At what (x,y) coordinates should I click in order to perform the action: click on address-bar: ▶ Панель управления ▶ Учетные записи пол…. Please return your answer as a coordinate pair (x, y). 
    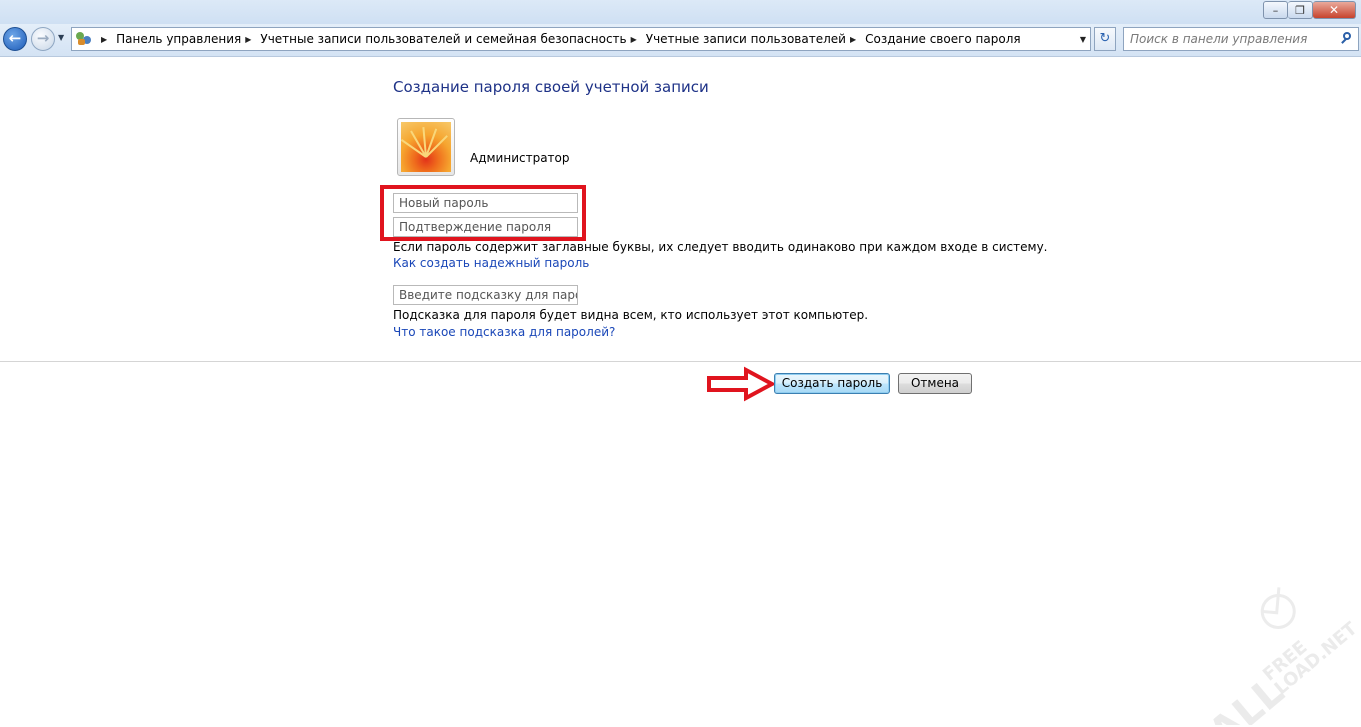
    Looking at the image, I should click on (581, 39).